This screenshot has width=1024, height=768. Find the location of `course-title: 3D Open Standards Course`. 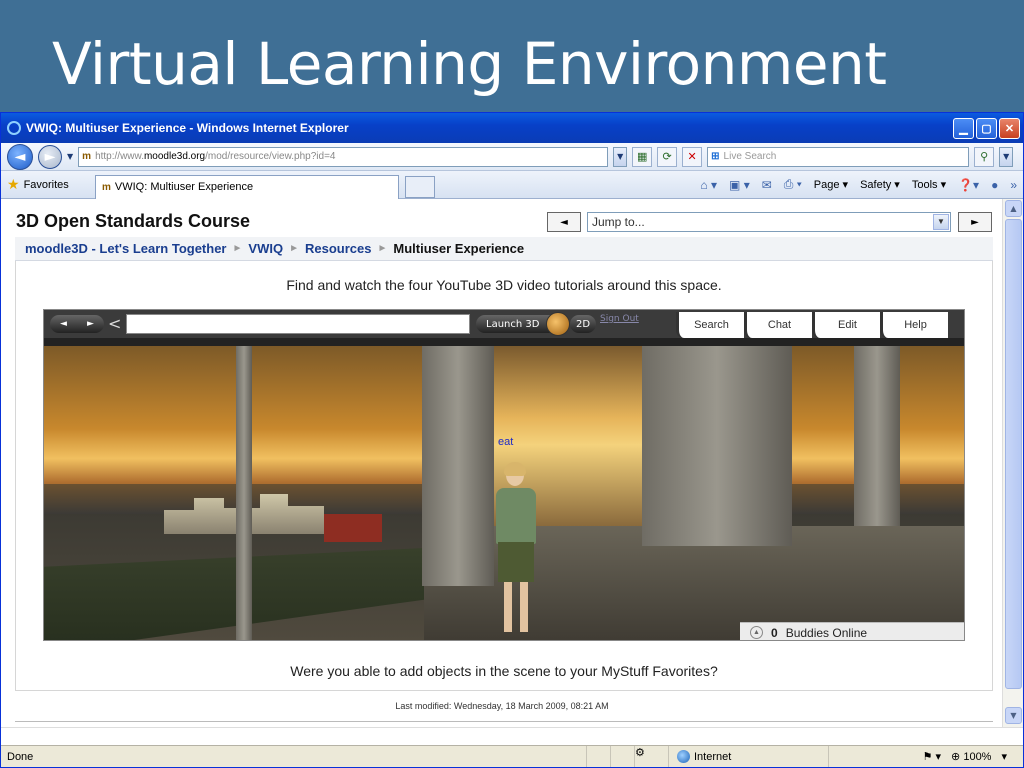

course-title: 3D Open Standards Course is located at coordinates (133, 221).